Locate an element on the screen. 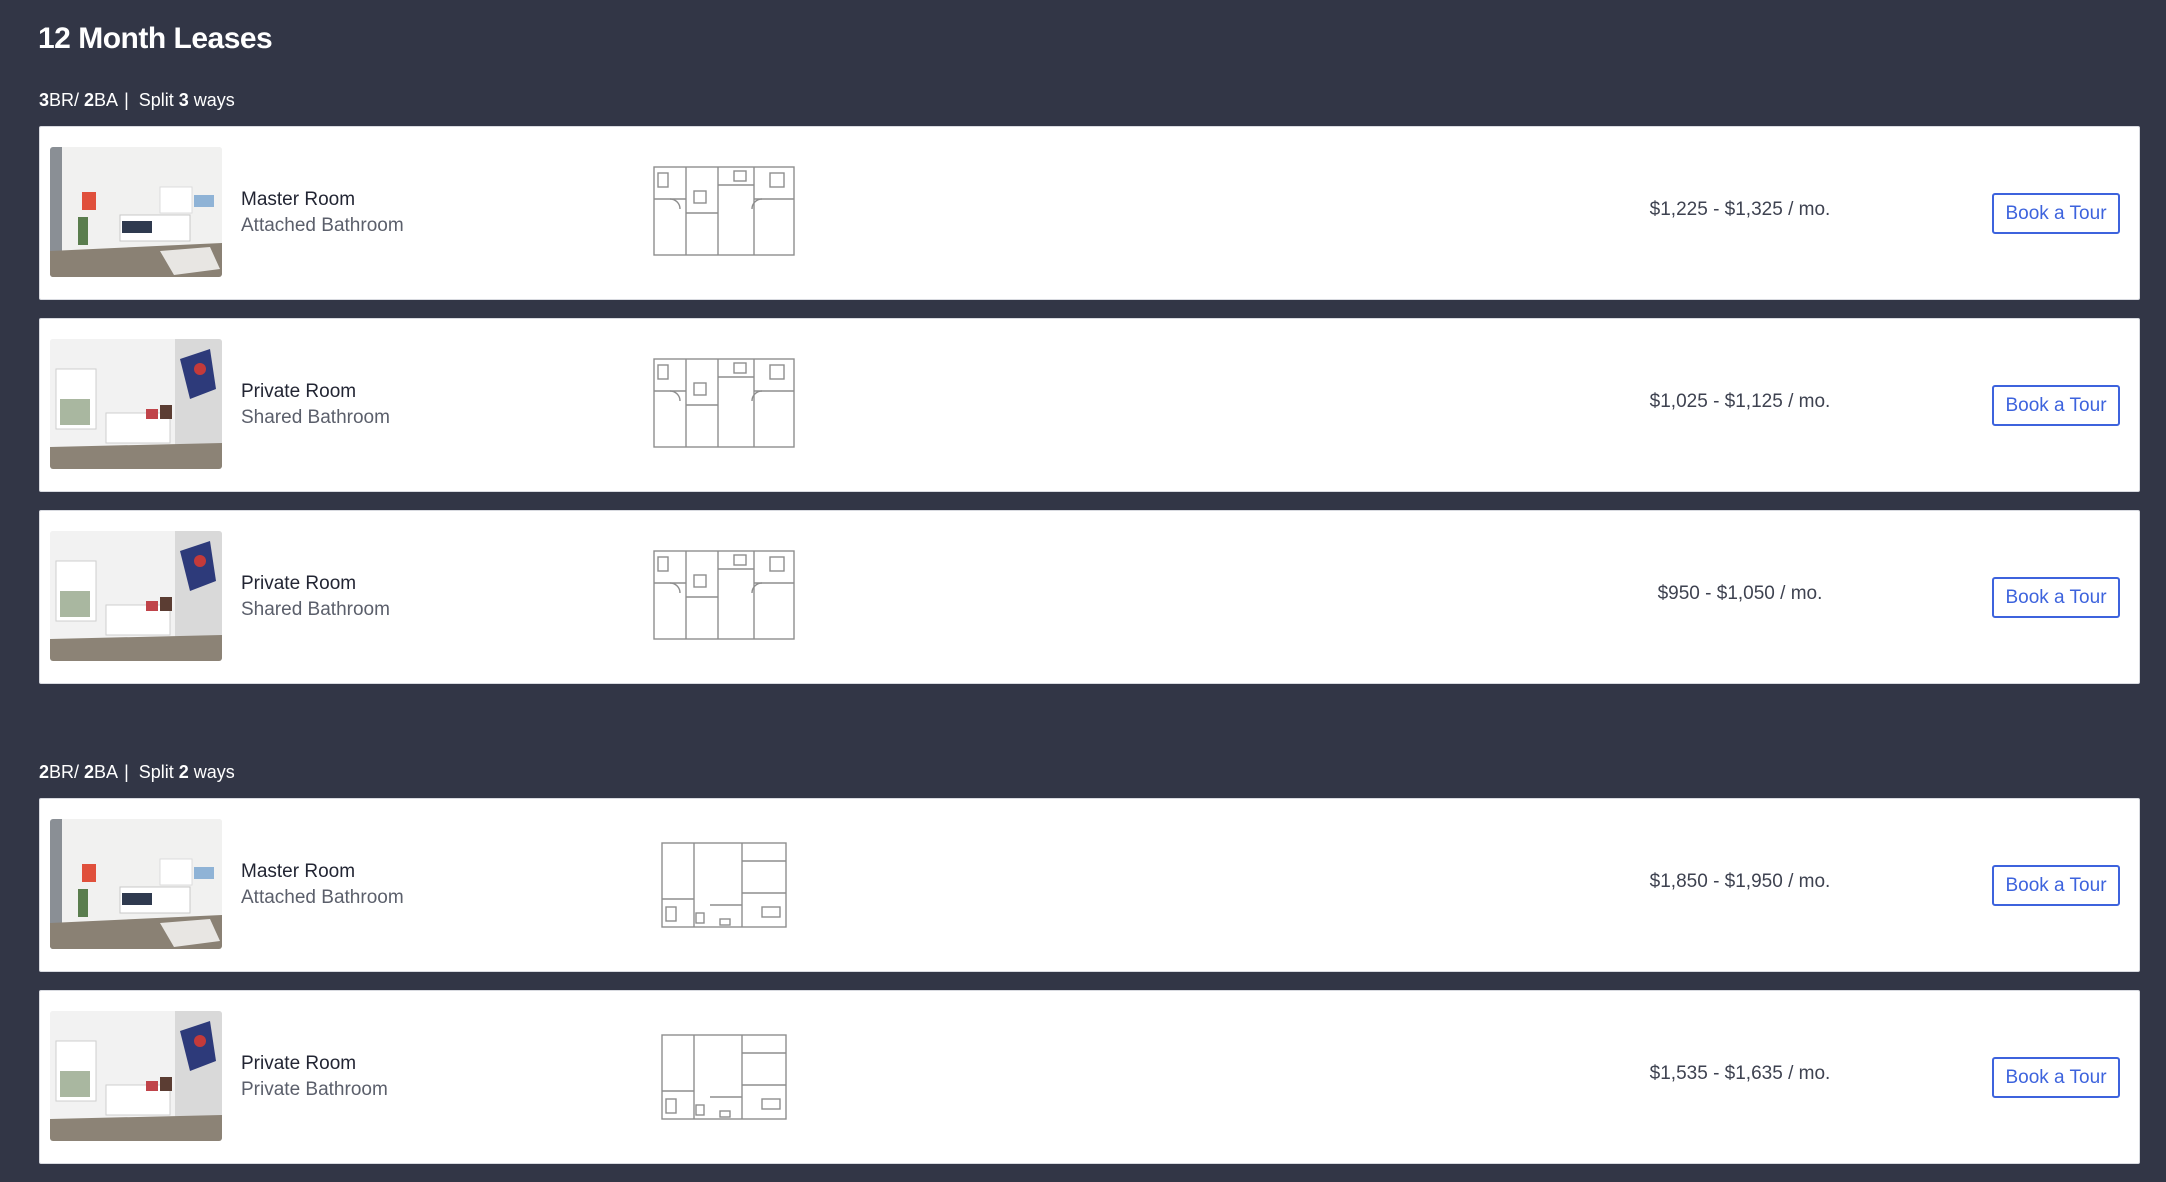 The image size is (2166, 1182). price-amount: $950 - $1,050 is located at coordinates (1716, 593).